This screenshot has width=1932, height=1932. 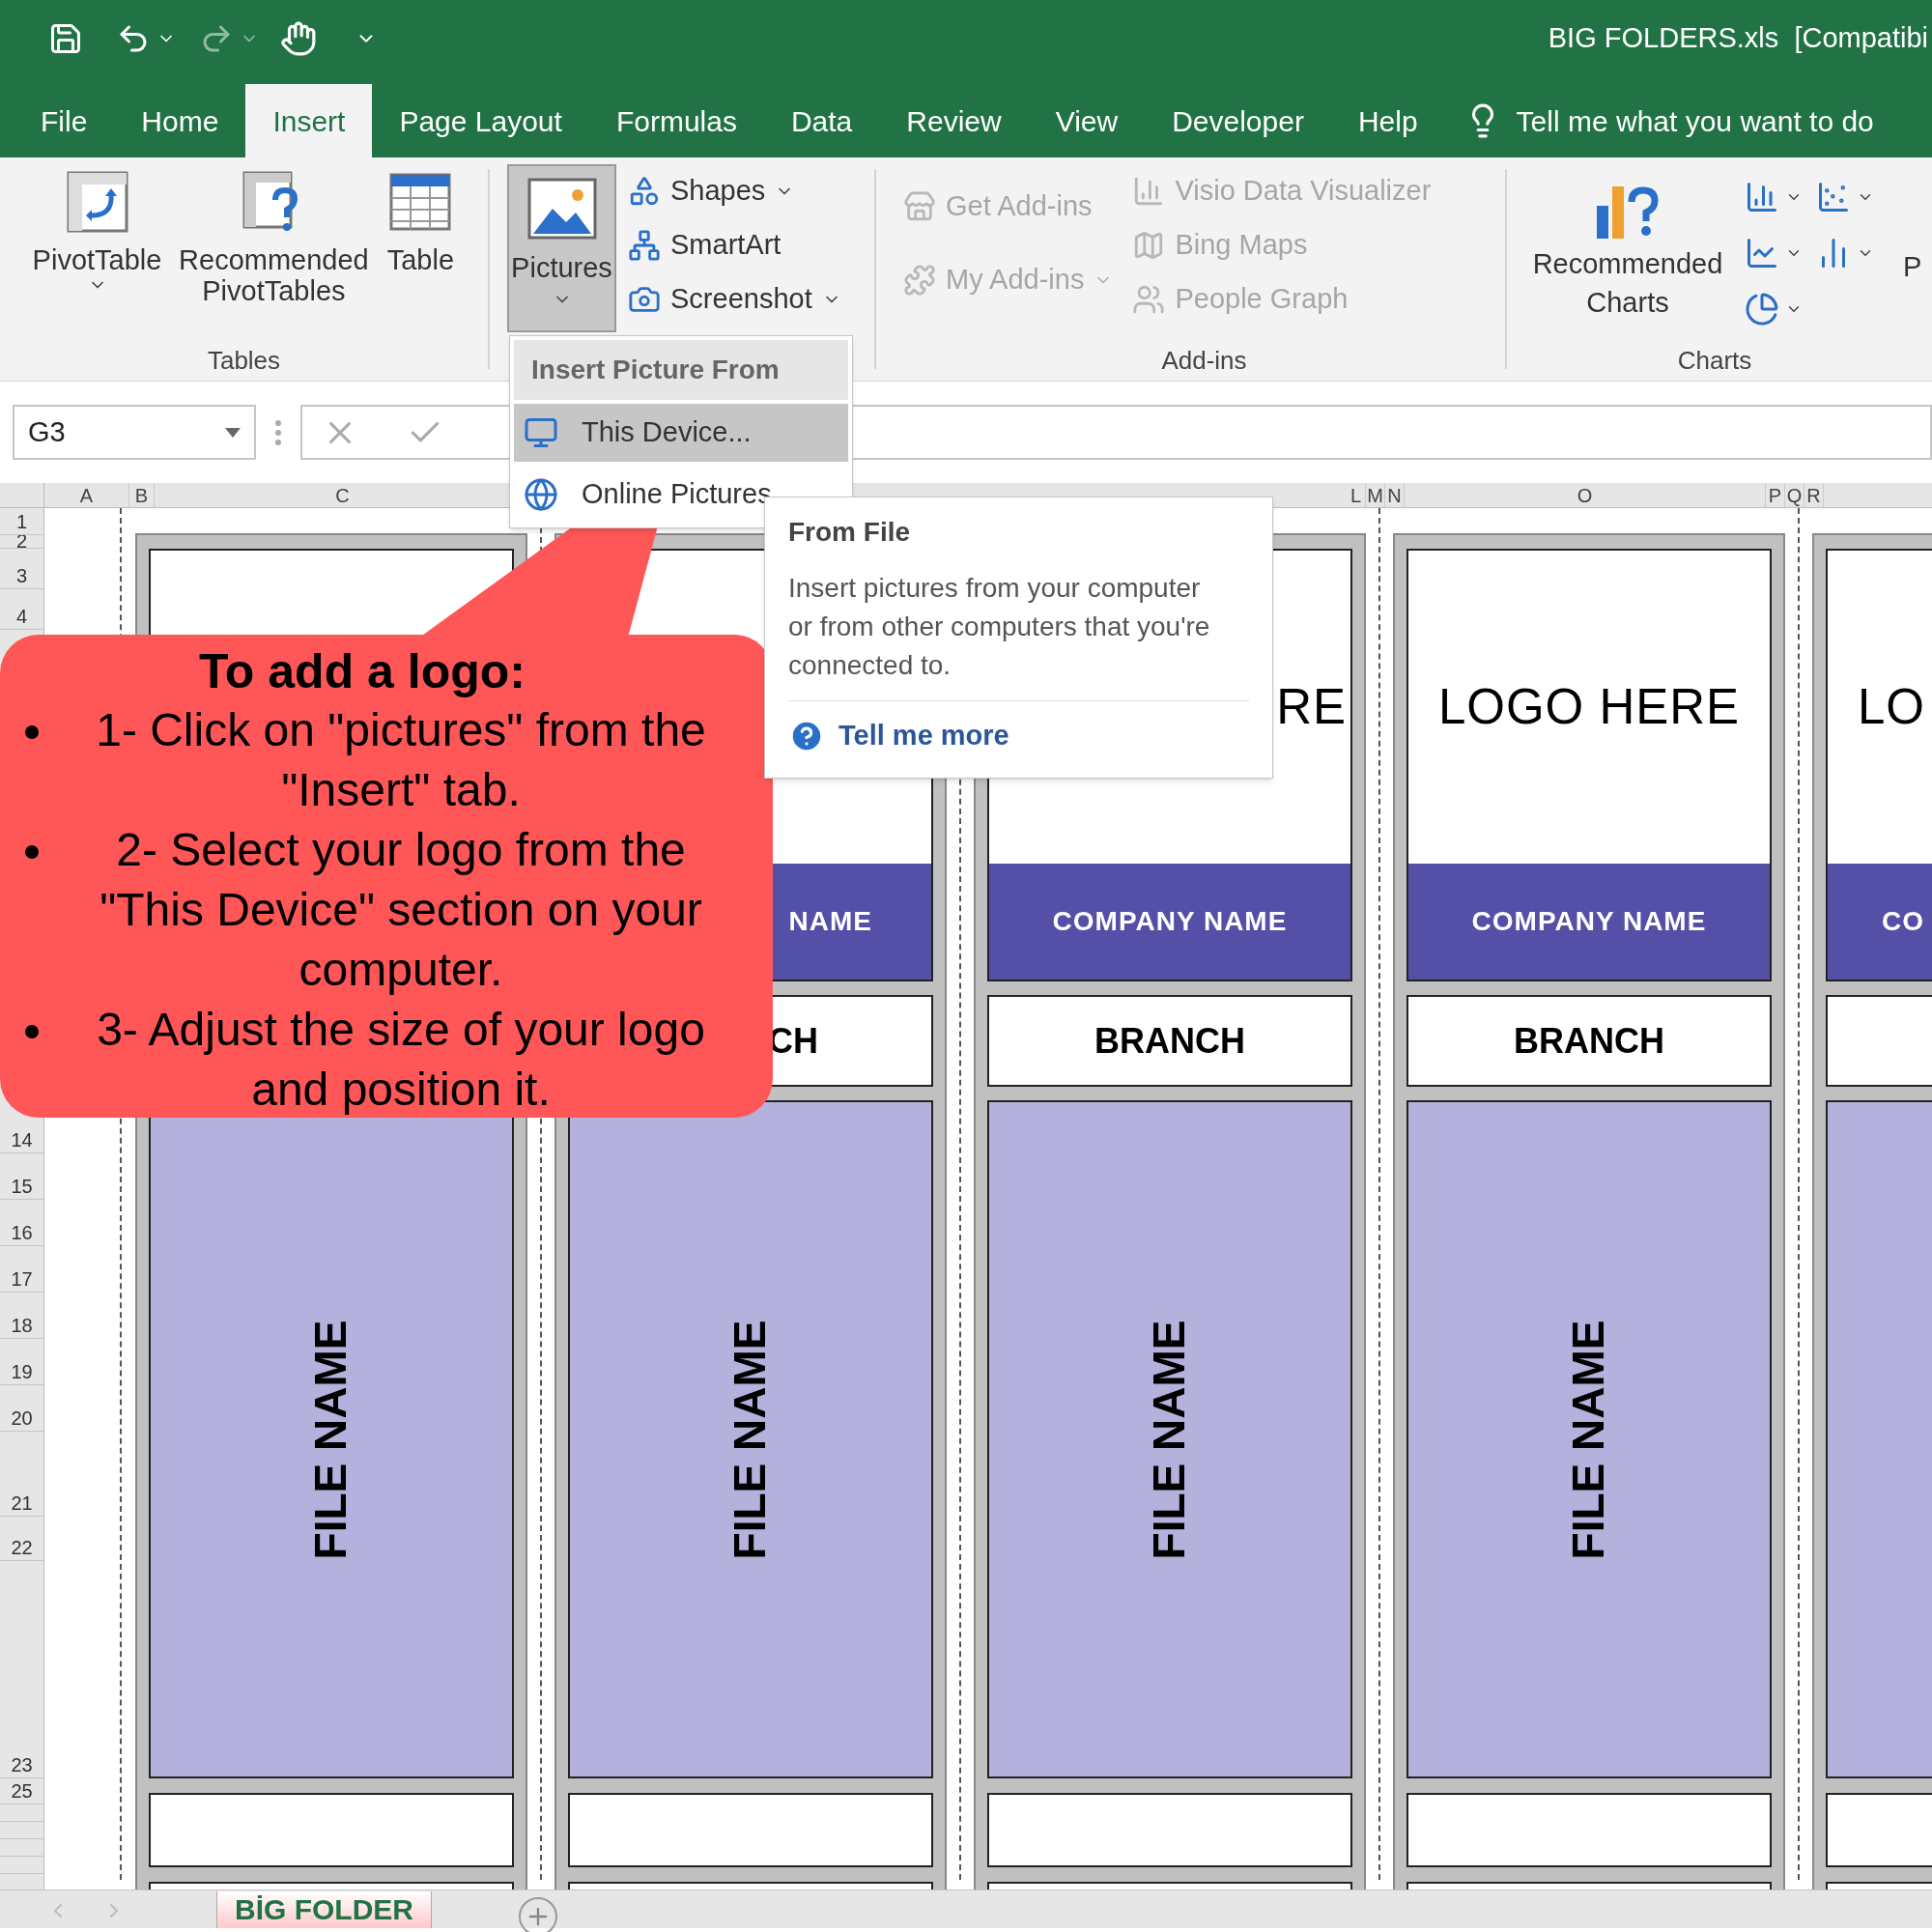 I want to click on pictures-button: Pictures, so click(x=561, y=248).